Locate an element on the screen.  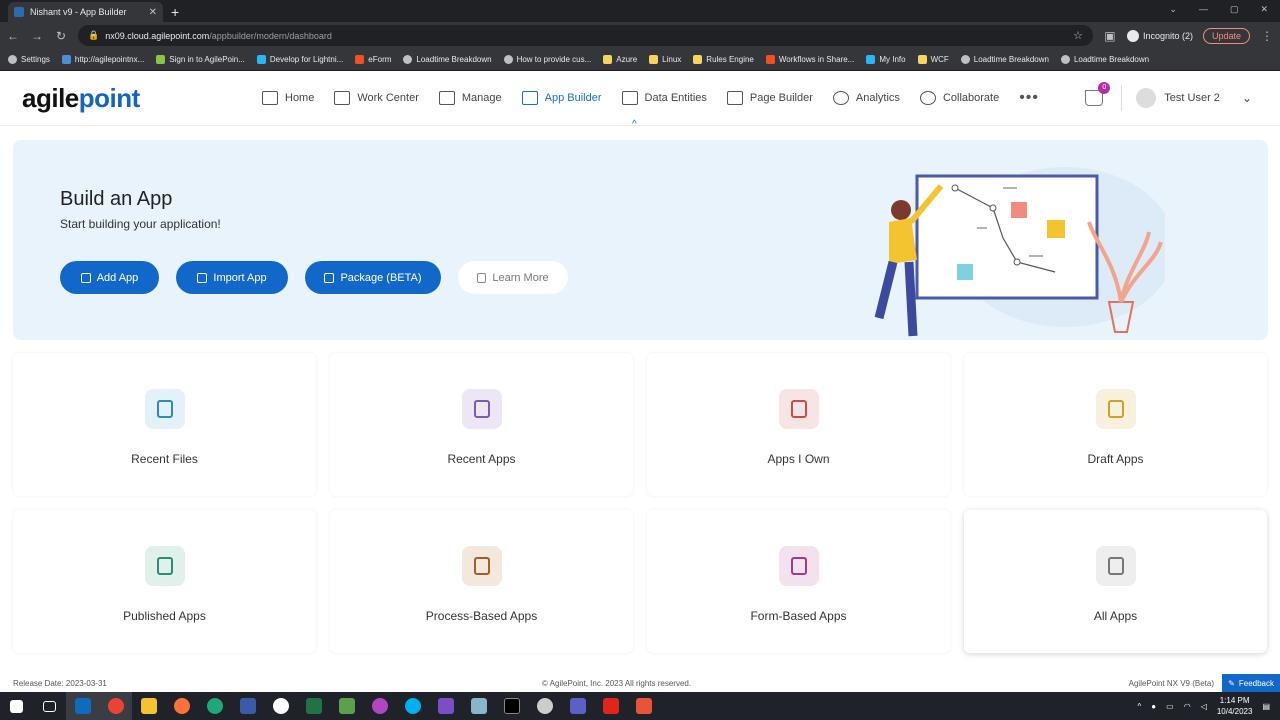
process-based-apps-card: Process-Based Apps is located at coordinates (481, 581).